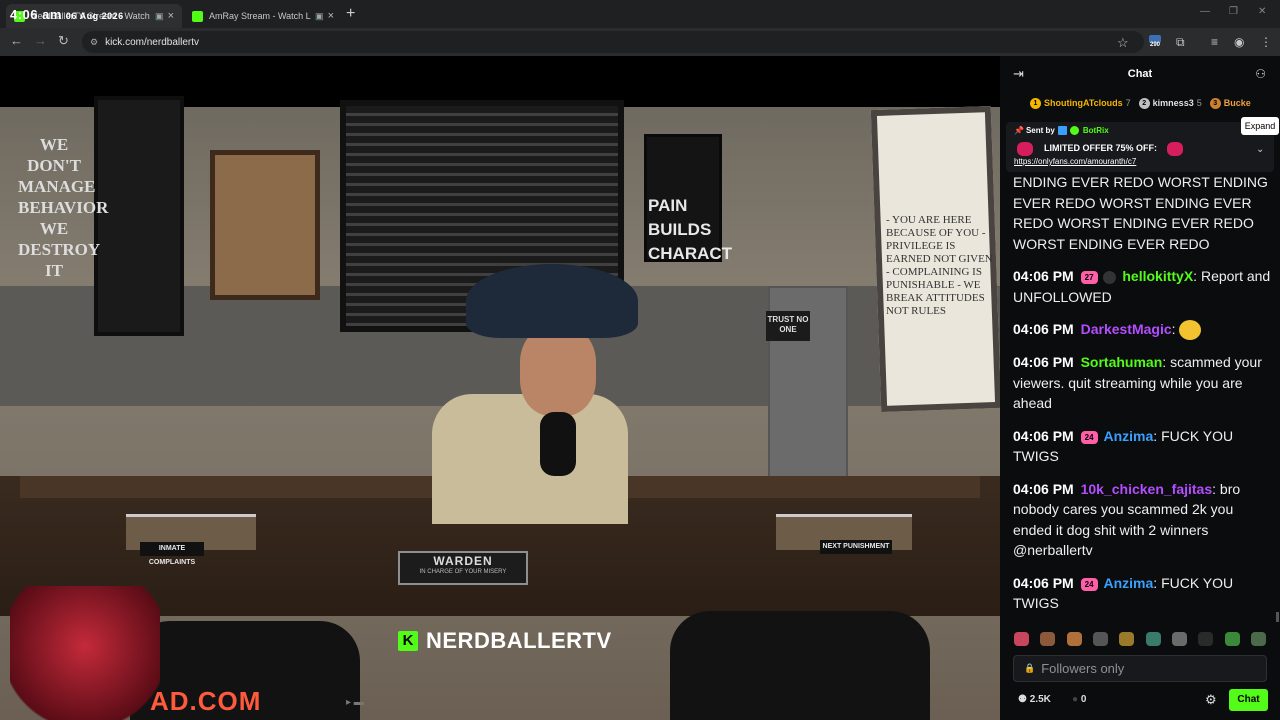 This screenshot has width=1280, height=720. I want to click on menu-icon: ⋮, so click(1266, 42).